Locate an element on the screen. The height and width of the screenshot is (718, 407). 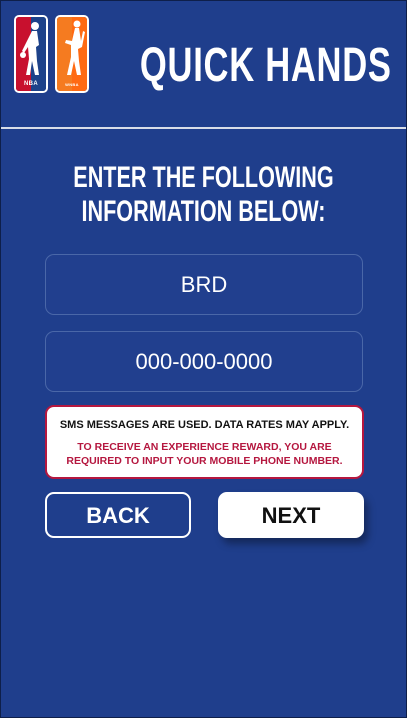
next-button: NEXT is located at coordinates (291, 515).